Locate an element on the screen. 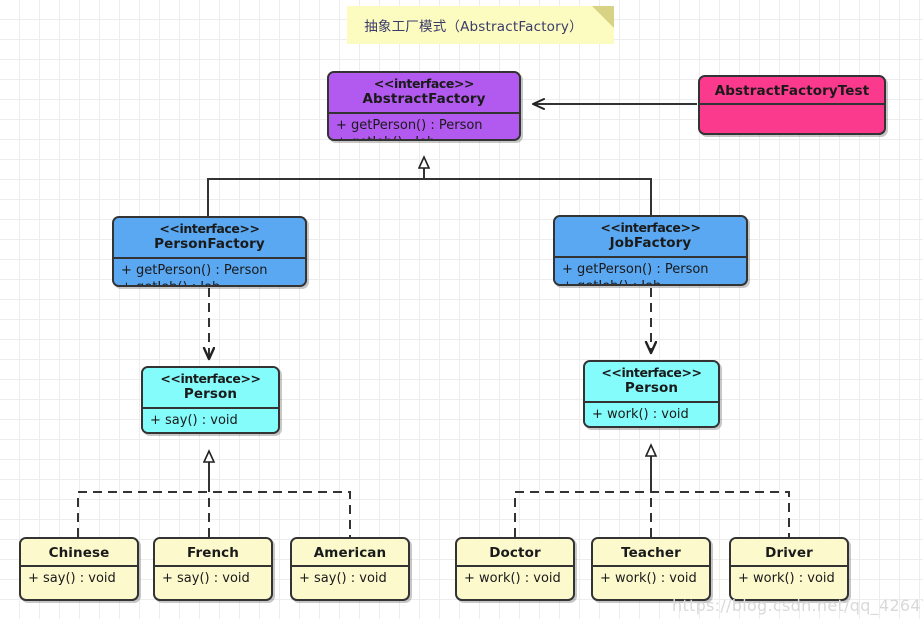  title-note: 抽象工厂模式（AbstractFactory） is located at coordinates (480, 25).